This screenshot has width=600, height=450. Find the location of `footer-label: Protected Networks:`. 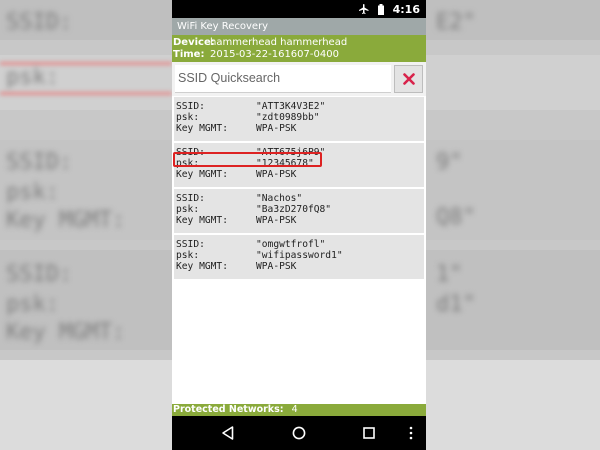

footer-label: Protected Networks: is located at coordinates (228, 409).